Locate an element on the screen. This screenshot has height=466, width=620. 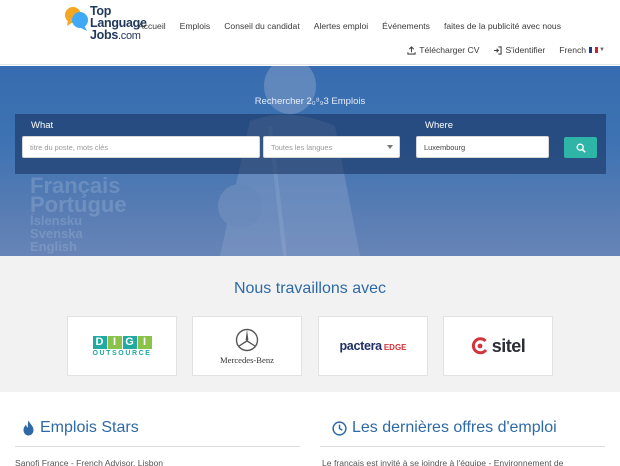
nav-publicite: faites de la publicité avec nous is located at coordinates (502, 26).